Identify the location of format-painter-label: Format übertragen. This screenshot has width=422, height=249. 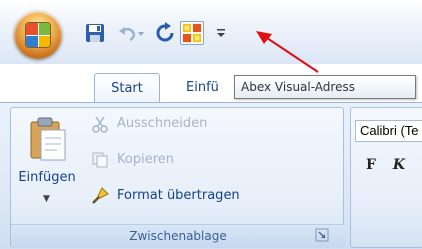
(178, 195).